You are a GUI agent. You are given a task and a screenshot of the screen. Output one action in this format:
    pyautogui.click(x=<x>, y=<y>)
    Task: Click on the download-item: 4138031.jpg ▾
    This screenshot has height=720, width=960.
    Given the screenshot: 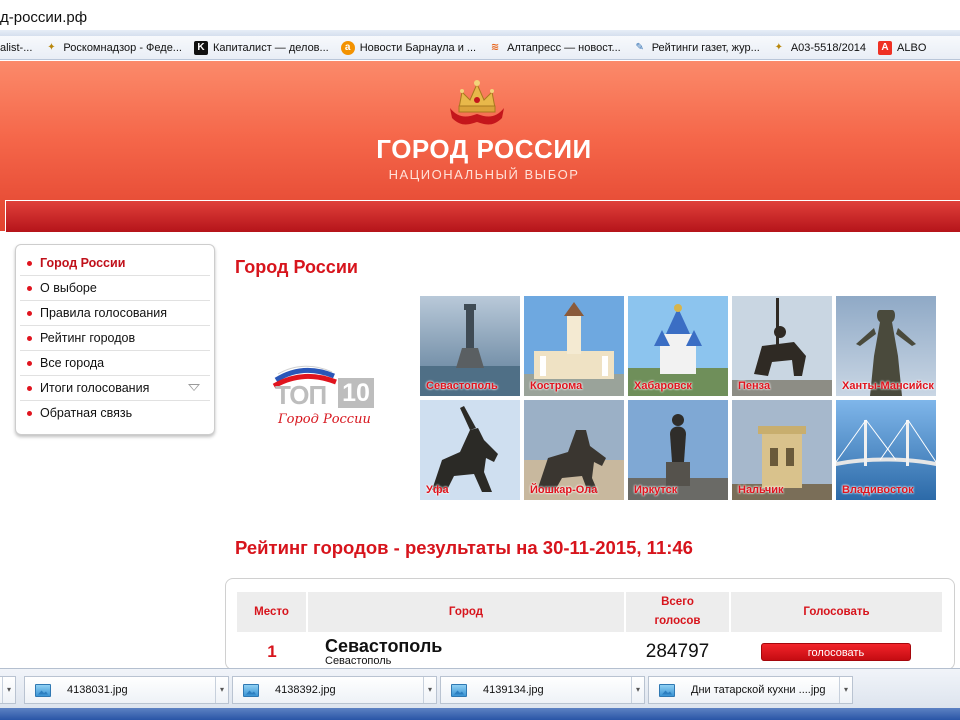 What is the action you would take?
    pyautogui.click(x=126, y=690)
    